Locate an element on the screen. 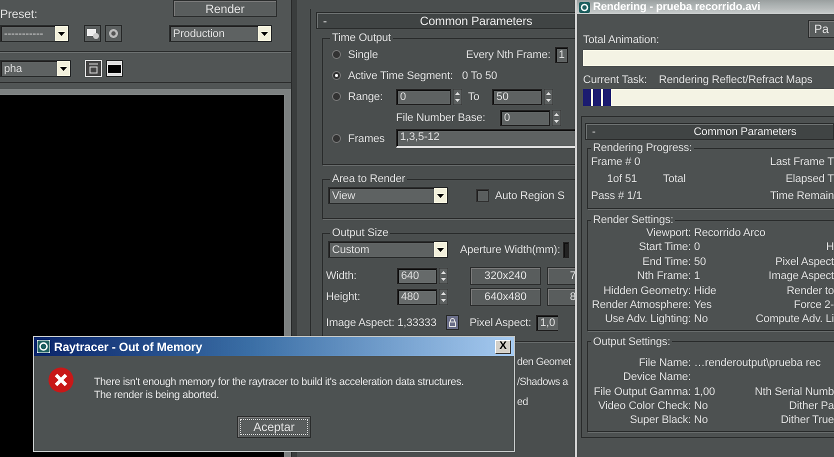  option-label: den Geomet is located at coordinates (544, 362).